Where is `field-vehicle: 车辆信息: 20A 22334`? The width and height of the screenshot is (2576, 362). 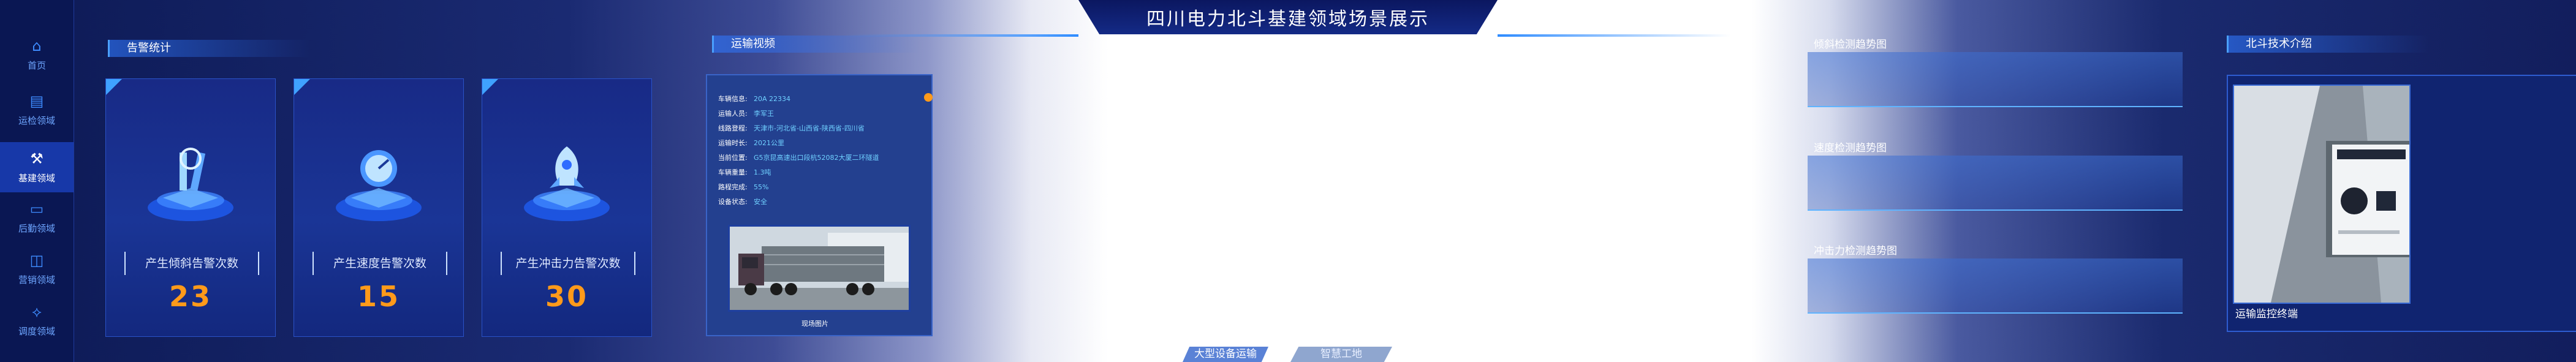
field-vehicle: 车辆信息: 20A 22334 is located at coordinates (755, 99).